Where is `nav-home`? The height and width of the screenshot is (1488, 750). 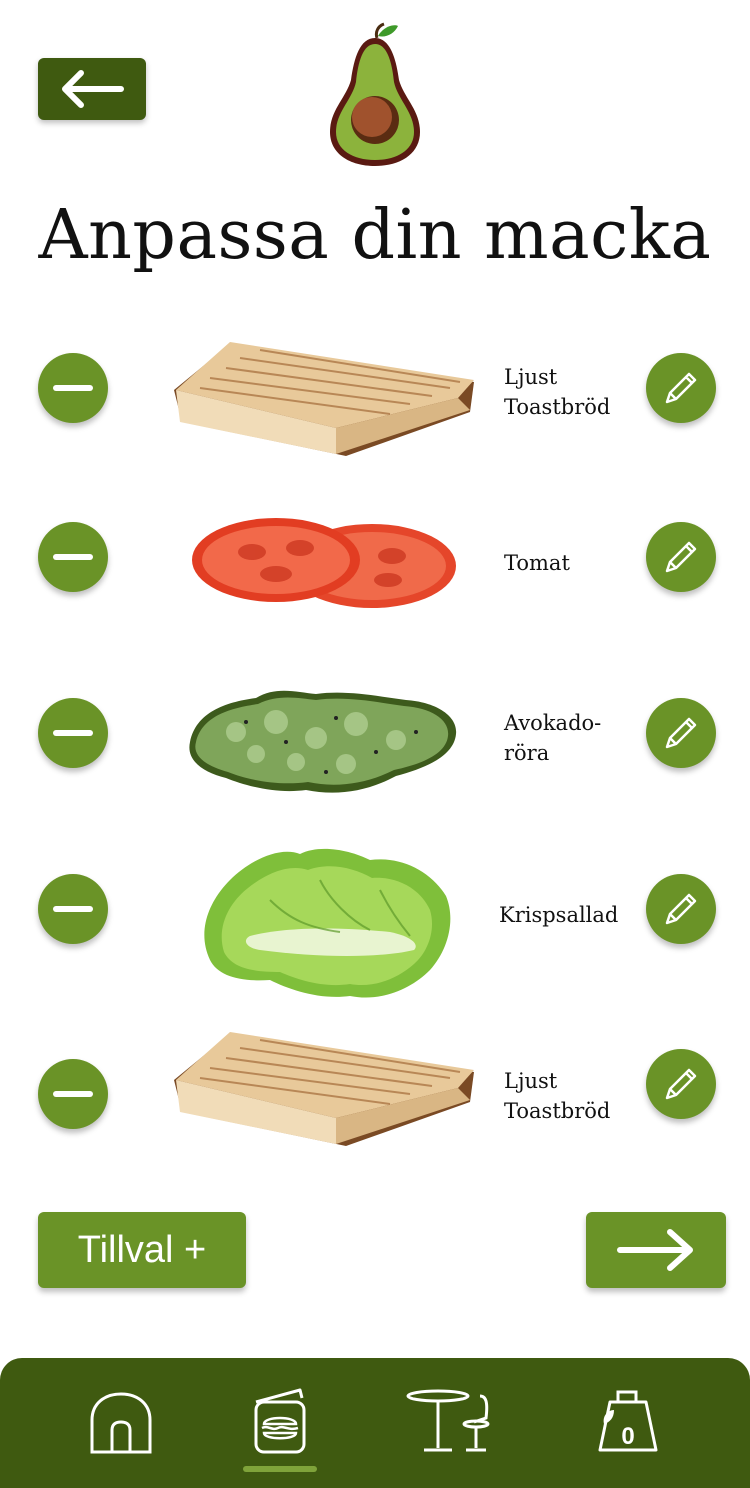
nav-home is located at coordinates (121, 1423).